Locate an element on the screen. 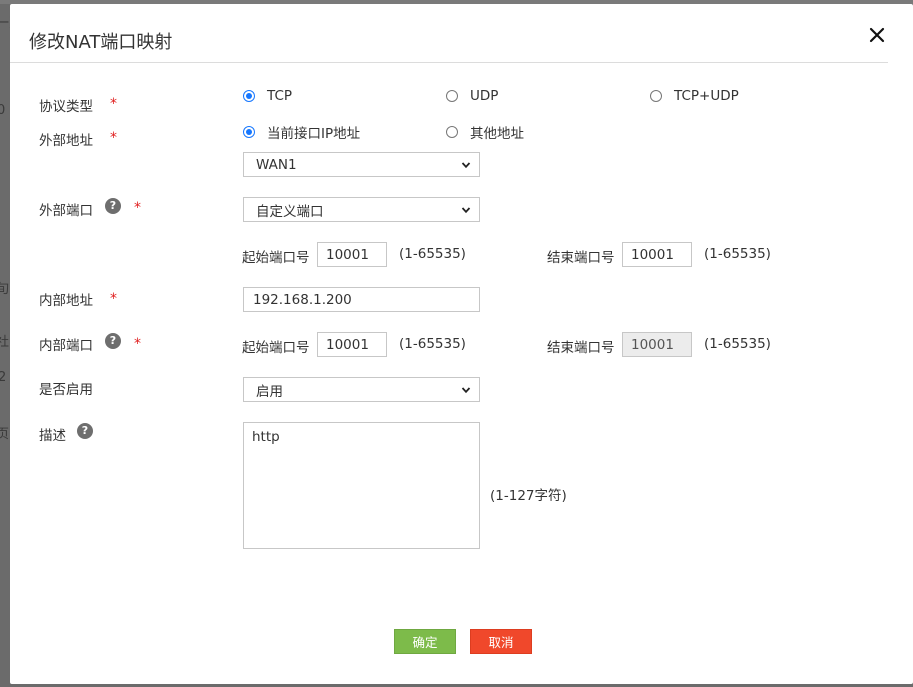 The image size is (913, 687). radio-label: TCP+UDP is located at coordinates (706, 96).